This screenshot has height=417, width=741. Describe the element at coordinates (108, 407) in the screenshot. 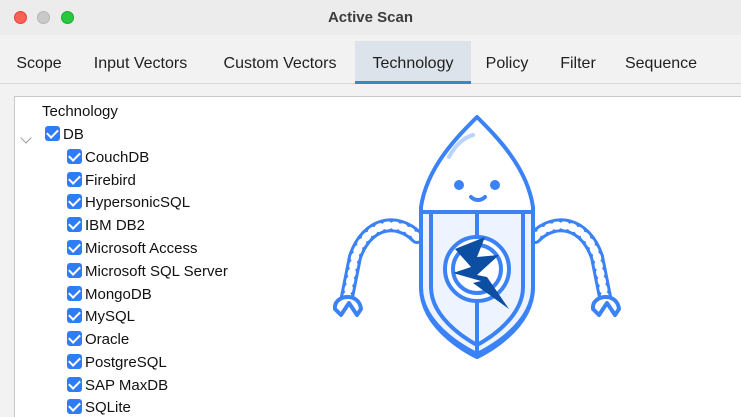

I see `tree-item-label: SQLite` at that location.